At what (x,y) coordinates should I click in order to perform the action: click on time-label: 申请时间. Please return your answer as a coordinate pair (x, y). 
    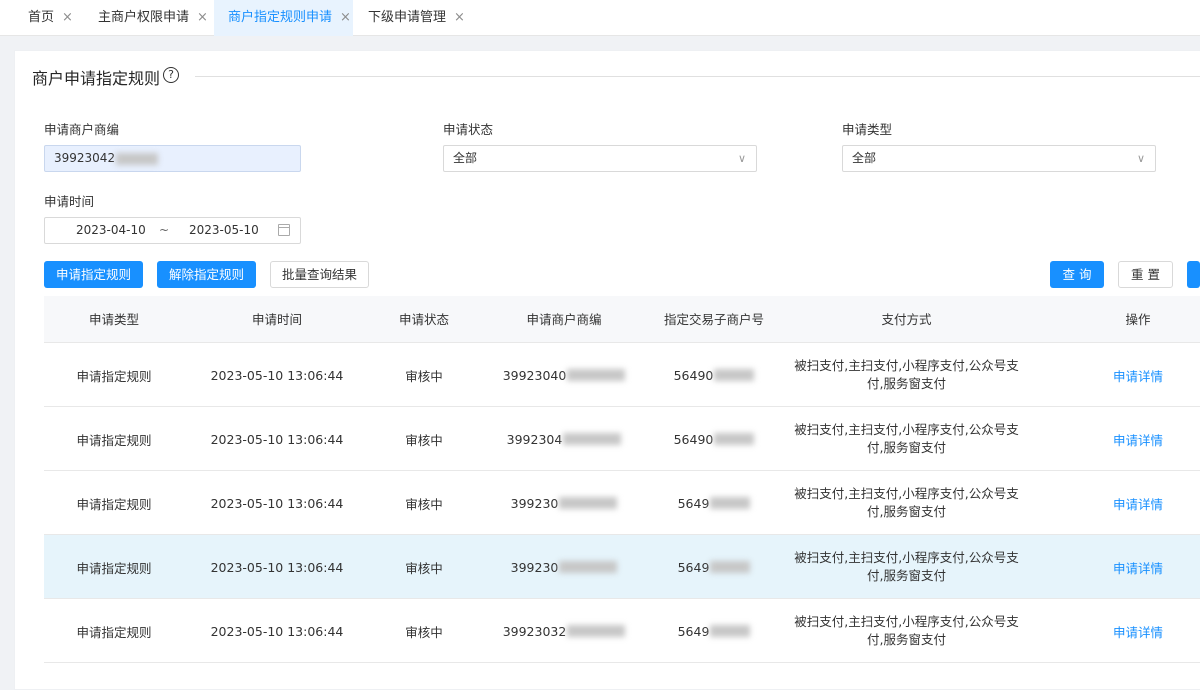
    Looking at the image, I should click on (69, 201).